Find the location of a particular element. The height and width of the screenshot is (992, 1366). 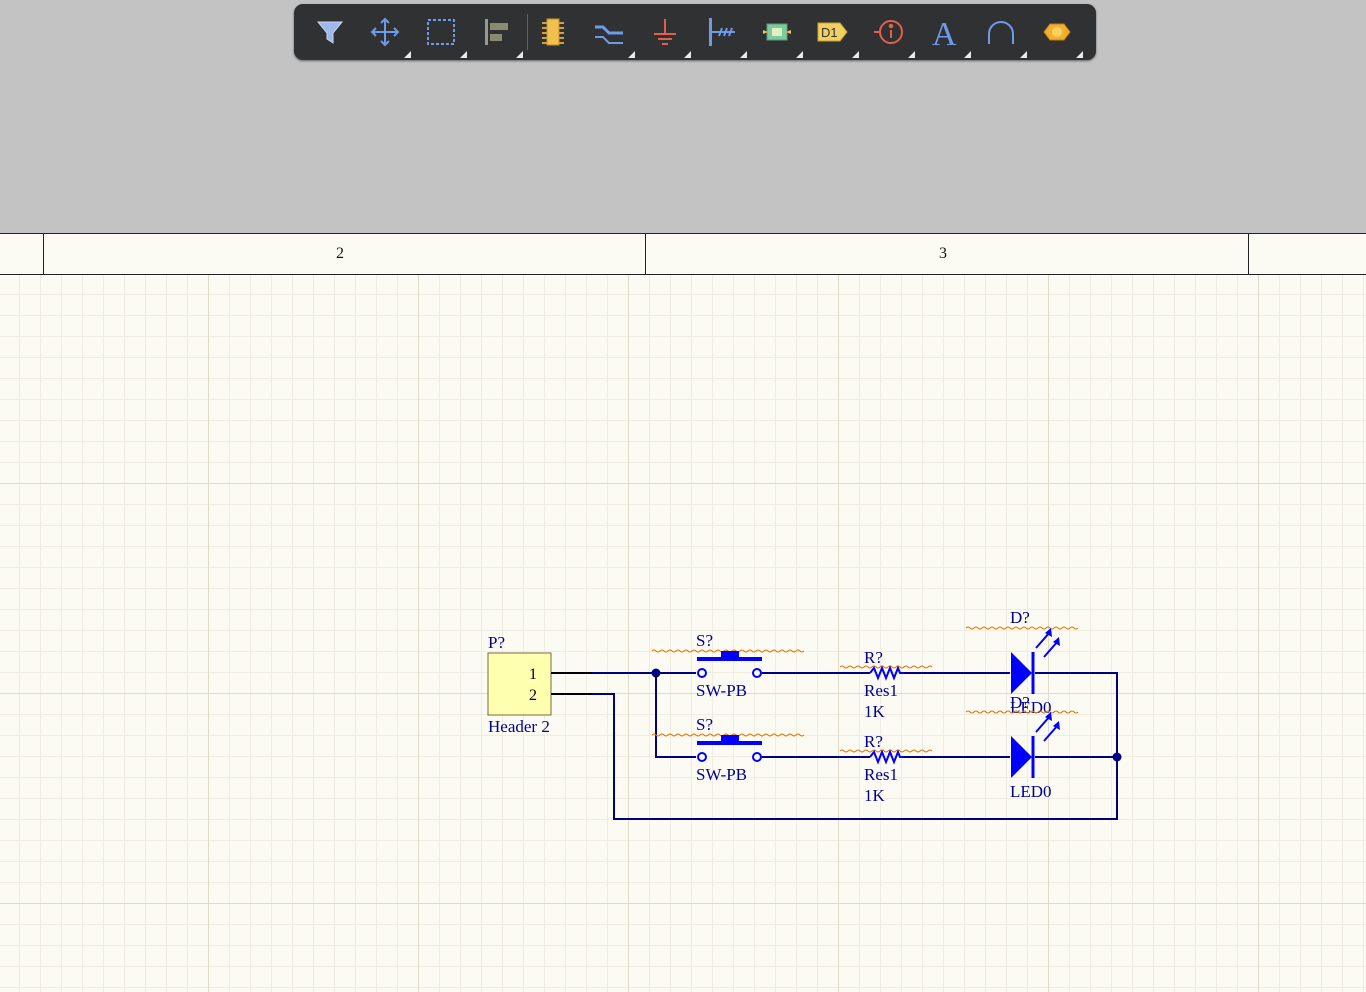

svg-text: D1 is located at coordinates (829, 32).